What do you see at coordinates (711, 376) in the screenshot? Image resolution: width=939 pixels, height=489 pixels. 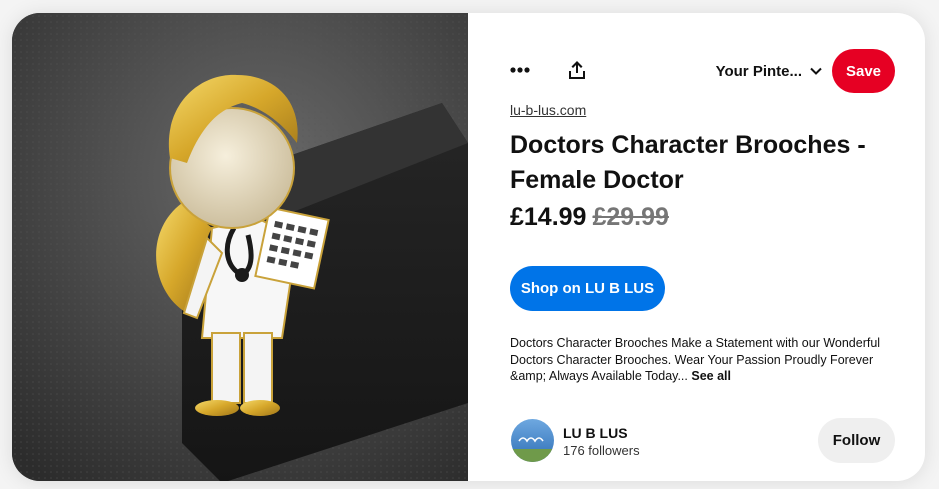 I see `see-all-link: See all` at bounding box center [711, 376].